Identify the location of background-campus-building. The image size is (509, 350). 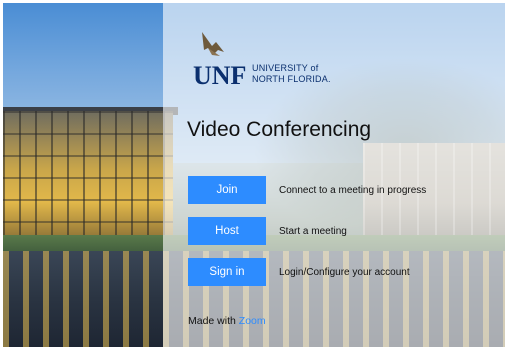
(88, 176).